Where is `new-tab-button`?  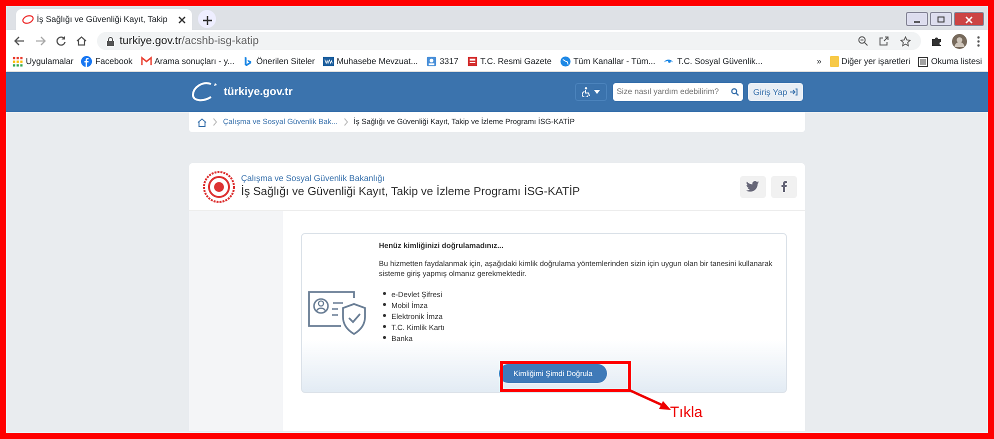
new-tab-button is located at coordinates (207, 19).